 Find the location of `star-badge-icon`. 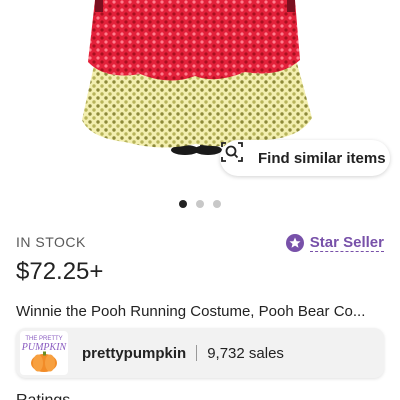

star-badge-icon is located at coordinates (294, 243).